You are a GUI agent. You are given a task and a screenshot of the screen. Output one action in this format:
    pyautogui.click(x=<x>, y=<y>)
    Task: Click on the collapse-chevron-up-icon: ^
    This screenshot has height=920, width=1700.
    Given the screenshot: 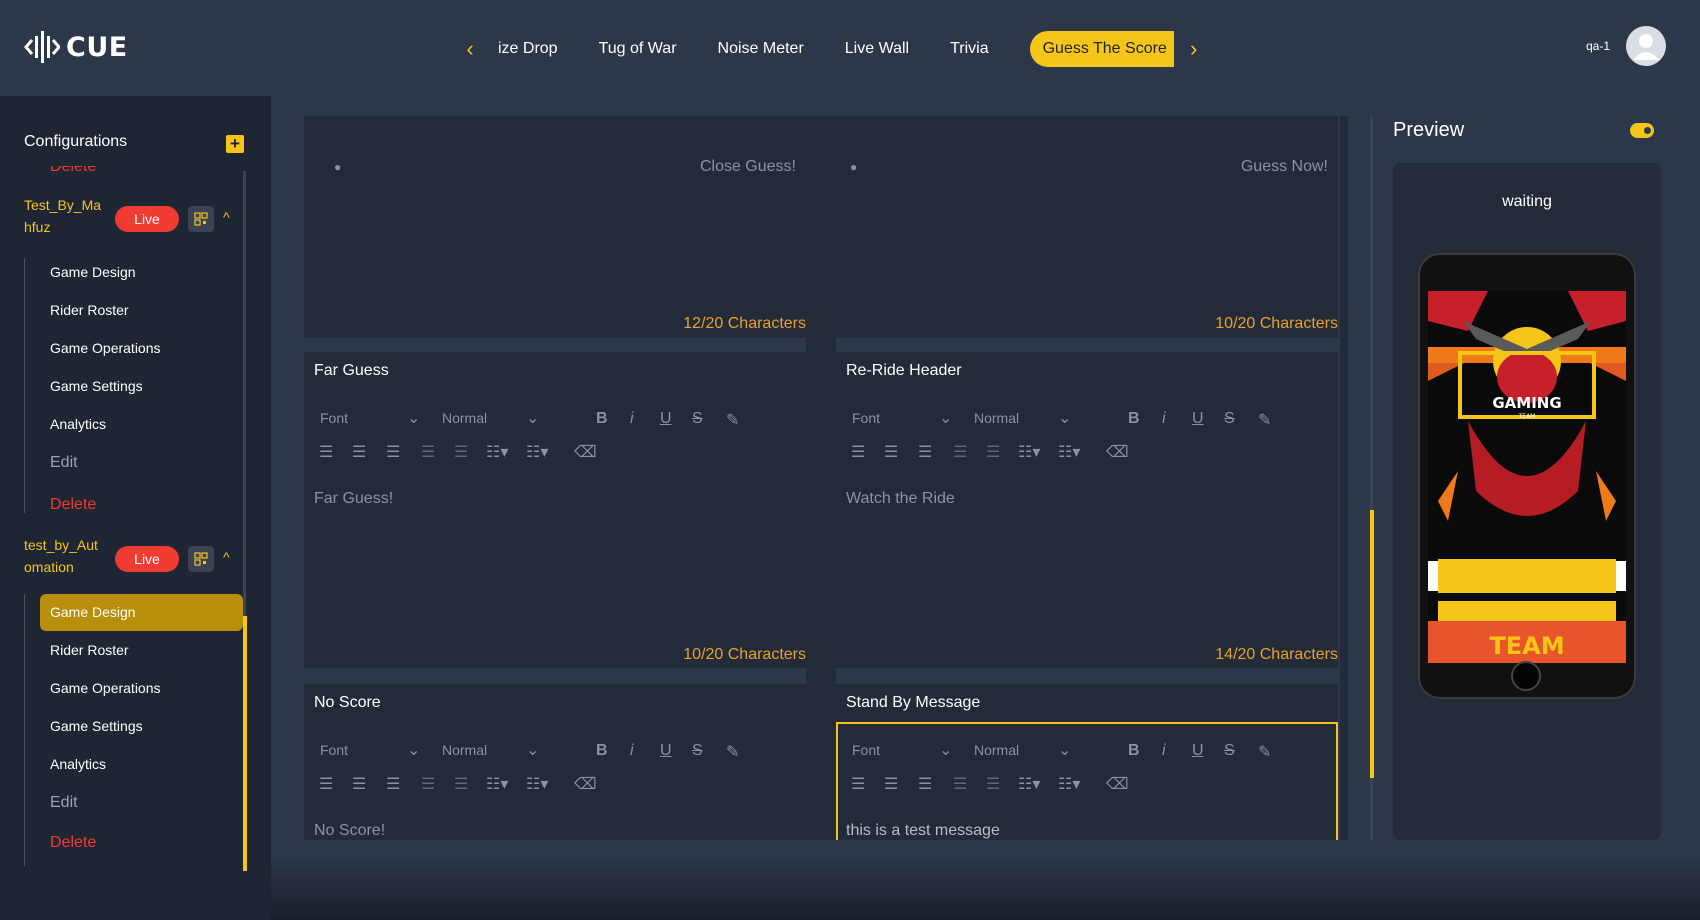 What is the action you would take?
    pyautogui.click(x=226, y=217)
    